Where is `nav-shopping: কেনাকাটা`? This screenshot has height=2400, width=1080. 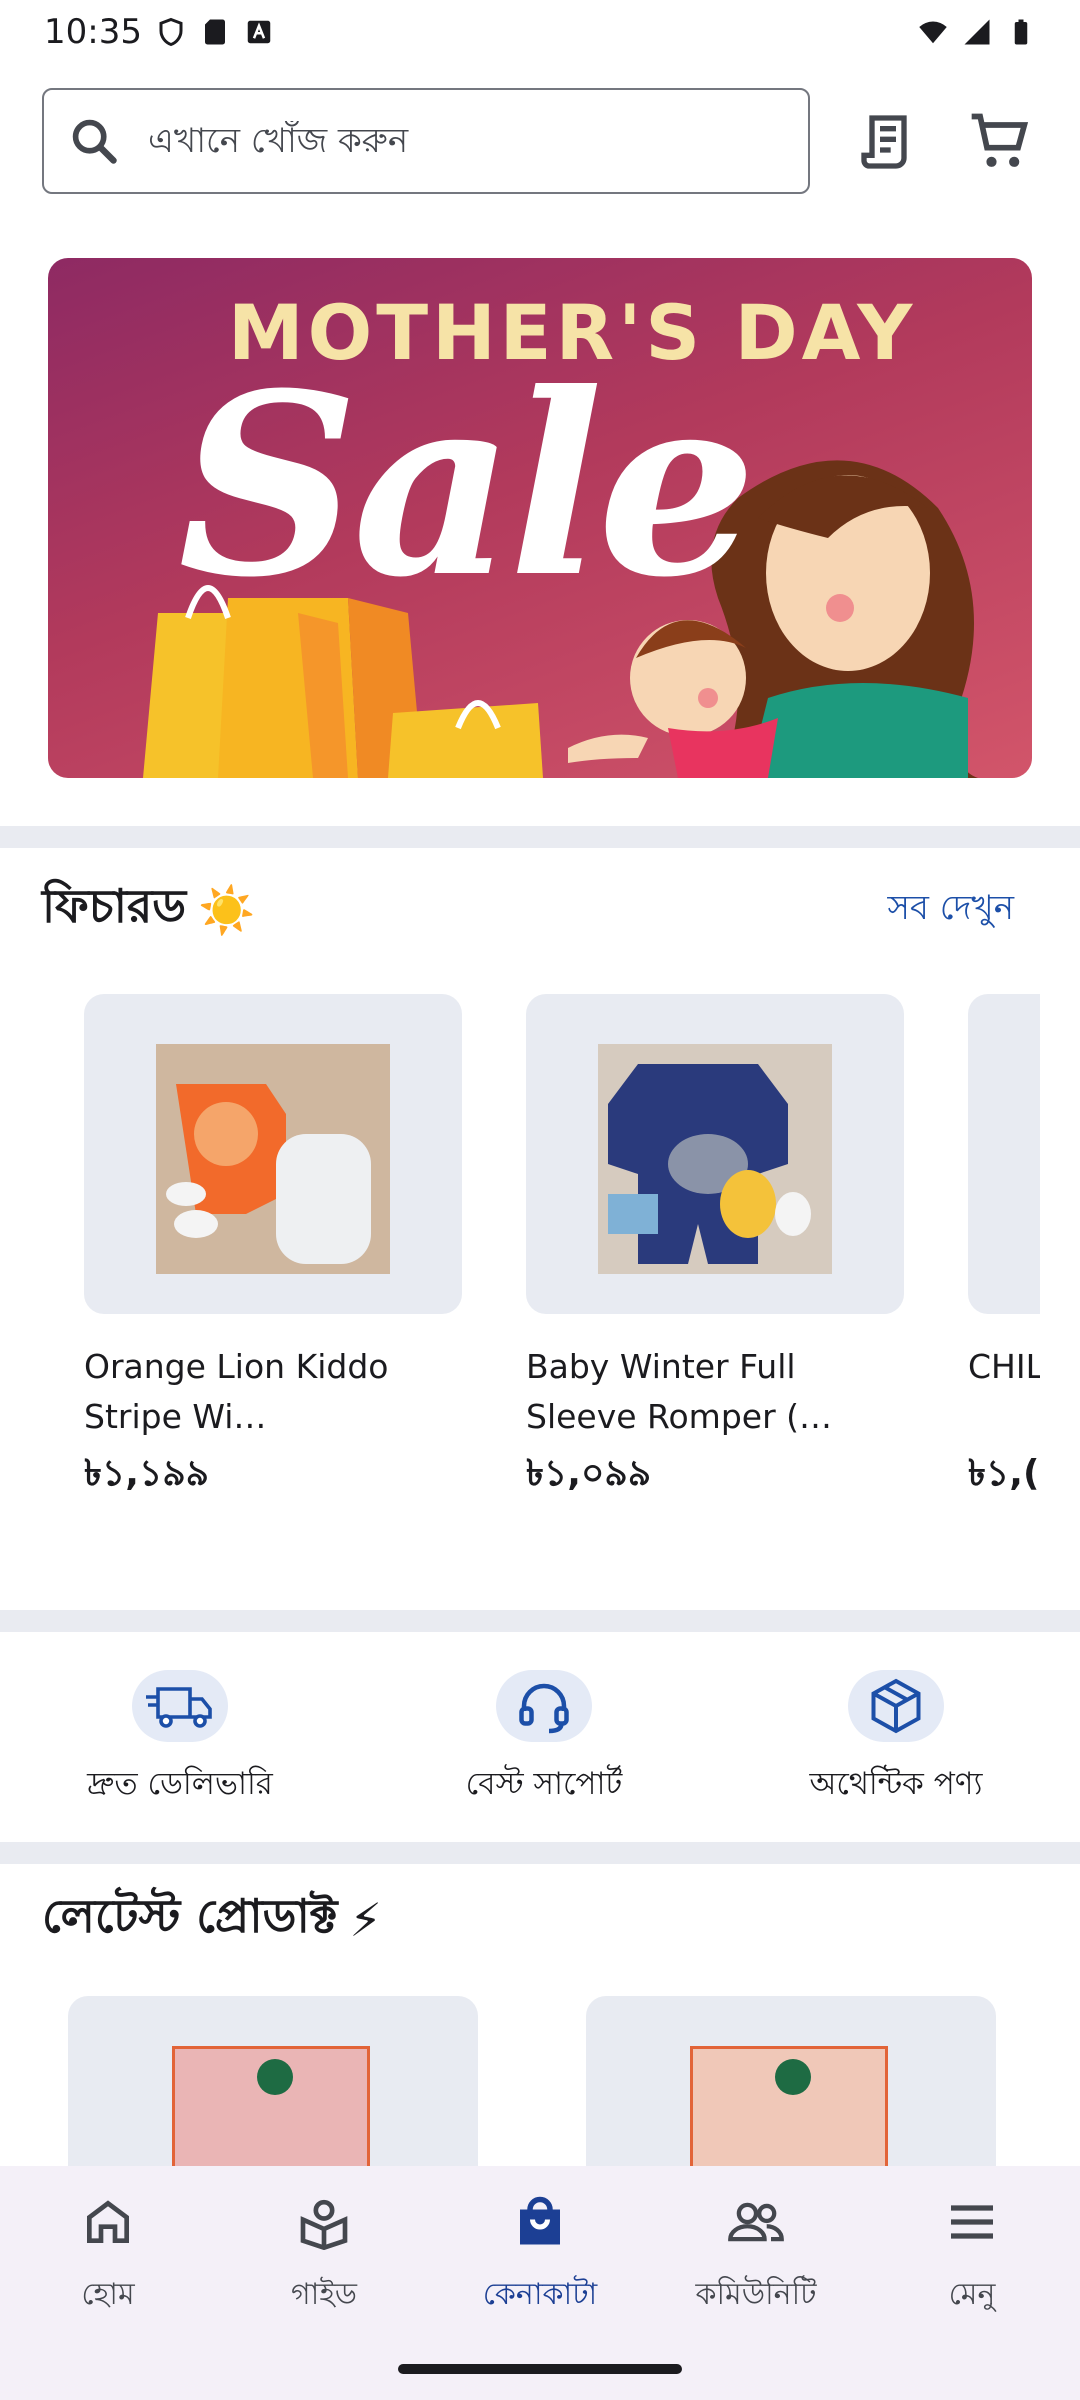 nav-shopping: কেনাকাটা is located at coordinates (540, 2256).